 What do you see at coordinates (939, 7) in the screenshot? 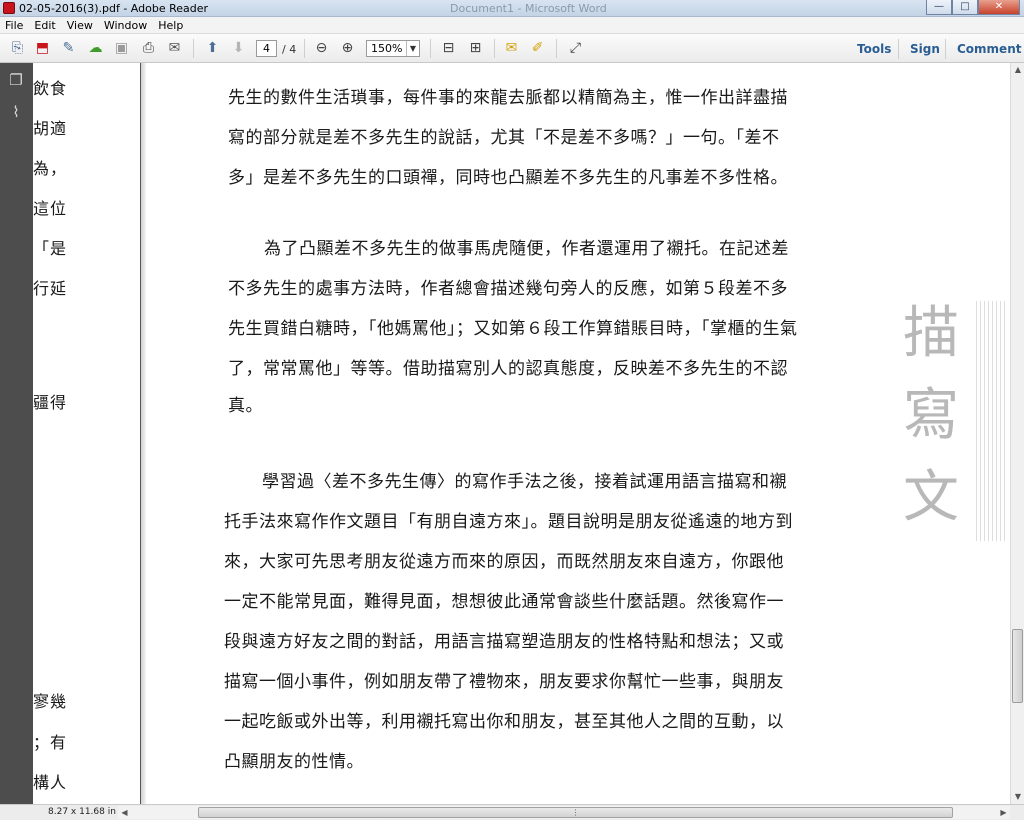
I see `minimize-button: —` at bounding box center [939, 7].